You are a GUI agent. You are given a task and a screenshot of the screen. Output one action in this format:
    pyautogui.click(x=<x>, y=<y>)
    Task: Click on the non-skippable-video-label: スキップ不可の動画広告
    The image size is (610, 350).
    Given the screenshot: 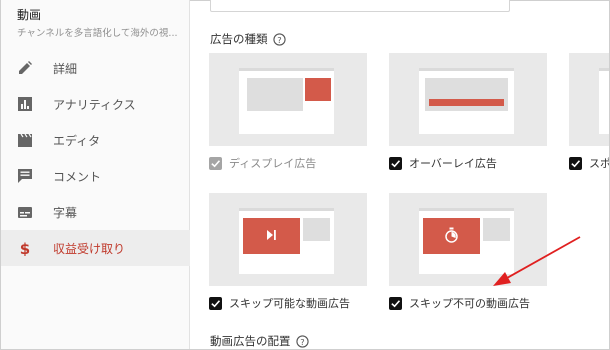 What is the action you would take?
    pyautogui.click(x=469, y=303)
    